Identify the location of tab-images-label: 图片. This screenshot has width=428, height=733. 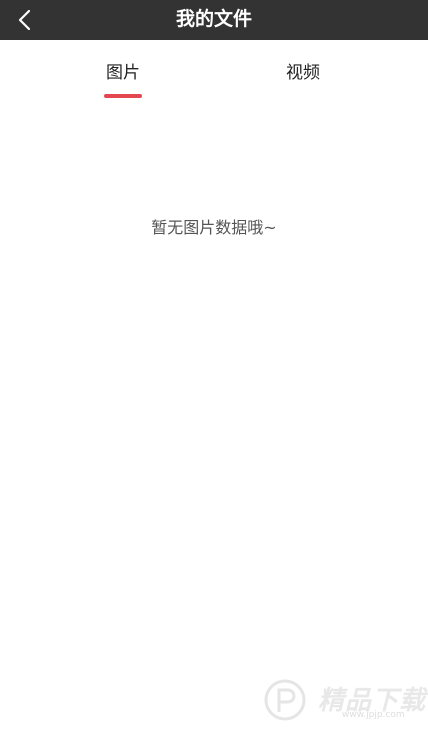
(123, 73).